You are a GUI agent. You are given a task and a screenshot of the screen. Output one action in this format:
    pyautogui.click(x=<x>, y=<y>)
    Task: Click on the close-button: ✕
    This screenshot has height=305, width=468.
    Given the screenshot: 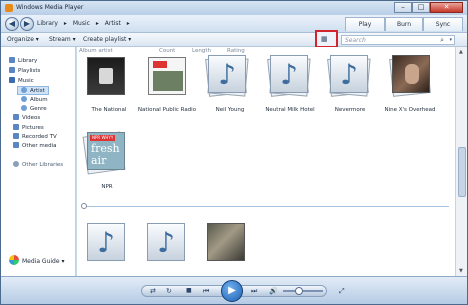 What is the action you would take?
    pyautogui.click(x=446, y=7)
    